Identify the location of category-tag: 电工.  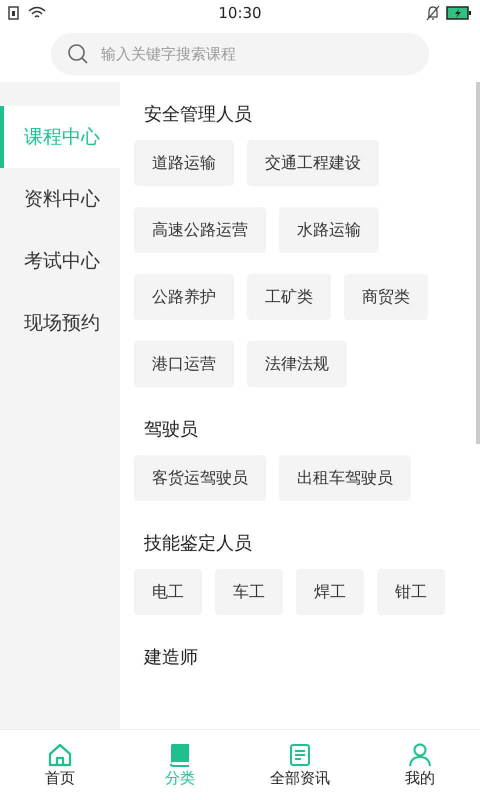
(168, 592).